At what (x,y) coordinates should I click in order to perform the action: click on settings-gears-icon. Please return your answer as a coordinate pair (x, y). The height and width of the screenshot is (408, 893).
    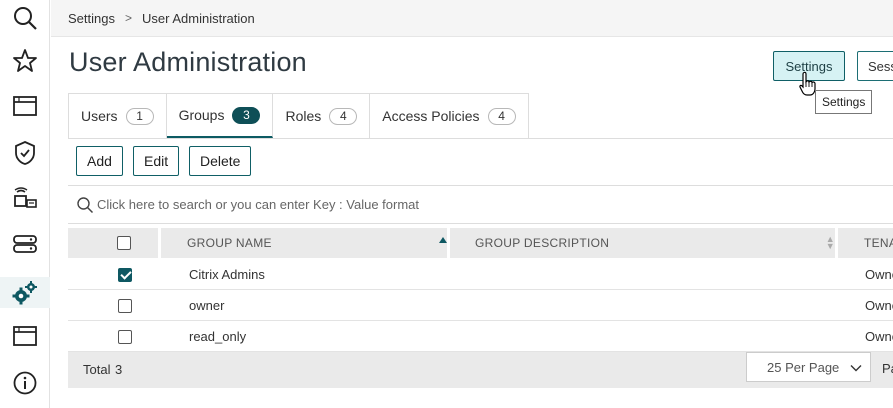
    Looking at the image, I should click on (24, 292).